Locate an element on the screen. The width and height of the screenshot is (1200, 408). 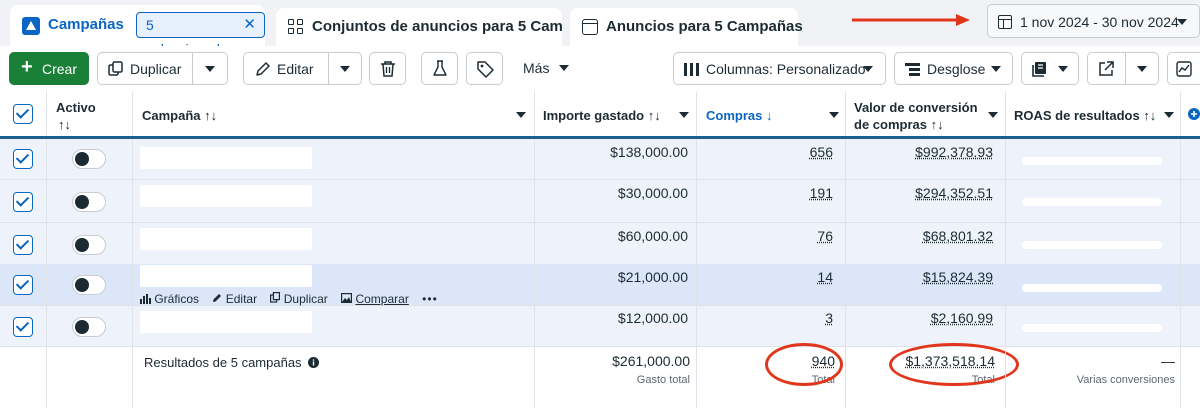
header-conv-value-line2: de compras ↑↓ is located at coordinates (899, 124).